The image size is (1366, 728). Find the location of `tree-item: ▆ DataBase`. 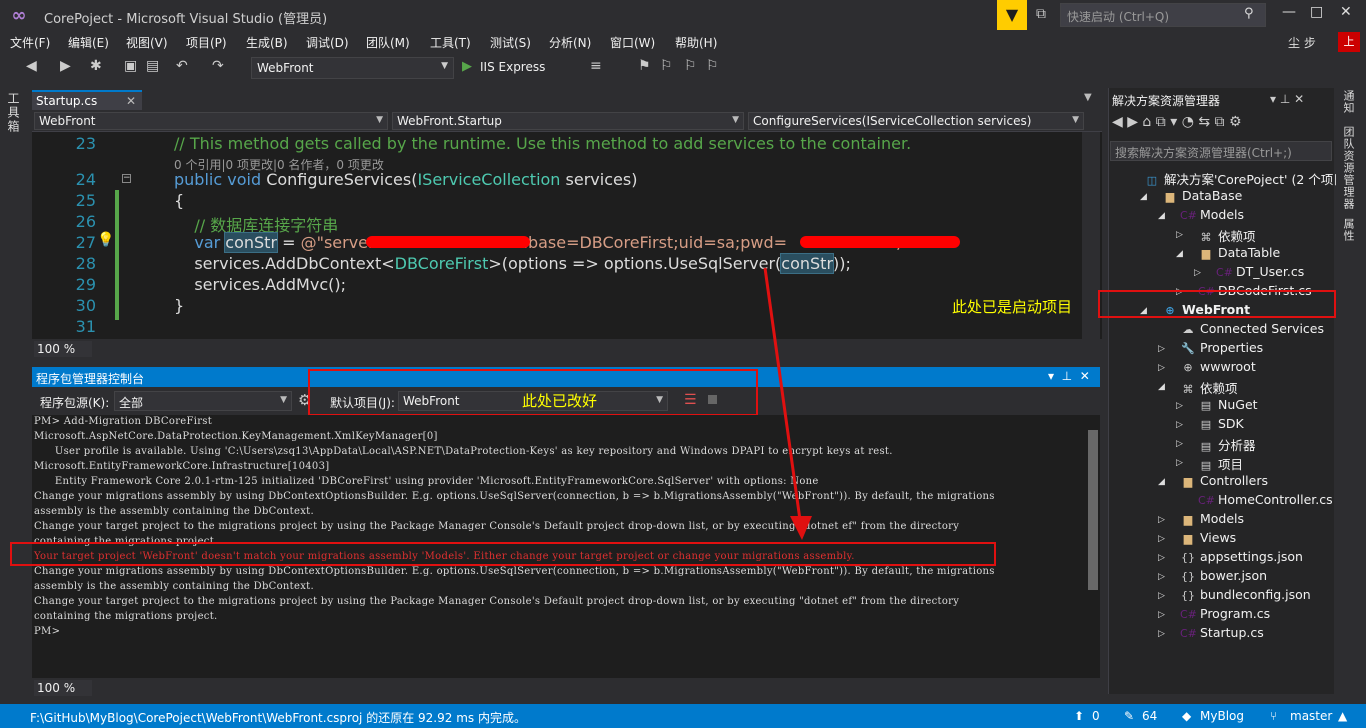

tree-item: ▆ DataBase is located at coordinates (1202, 195).